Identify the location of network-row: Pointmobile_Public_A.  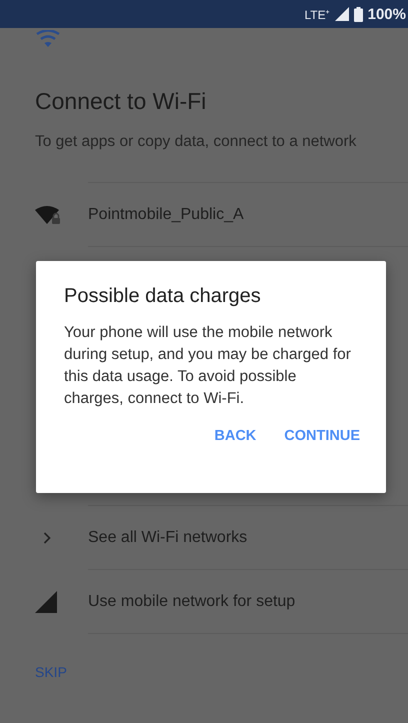
(221, 214).